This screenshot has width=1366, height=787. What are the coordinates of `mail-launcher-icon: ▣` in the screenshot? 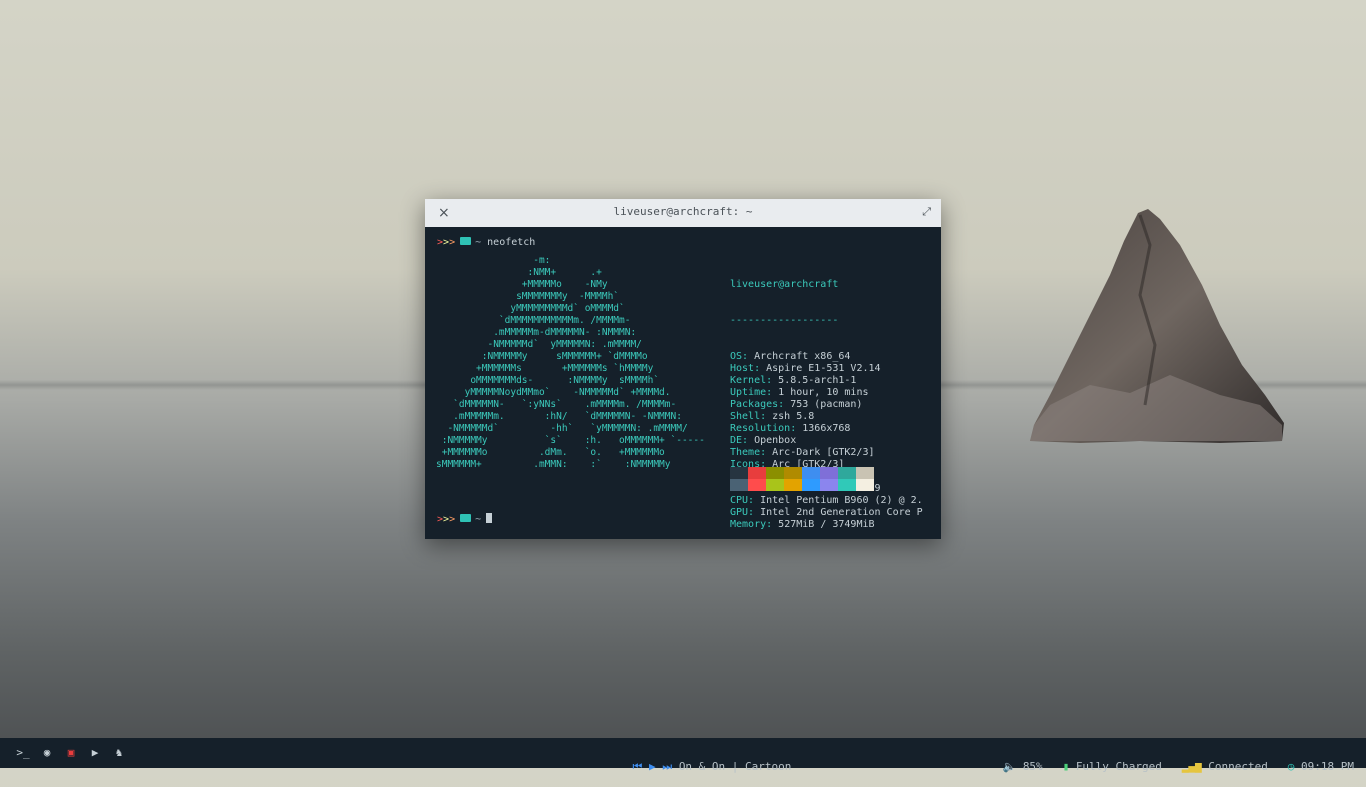 It's located at (71, 753).